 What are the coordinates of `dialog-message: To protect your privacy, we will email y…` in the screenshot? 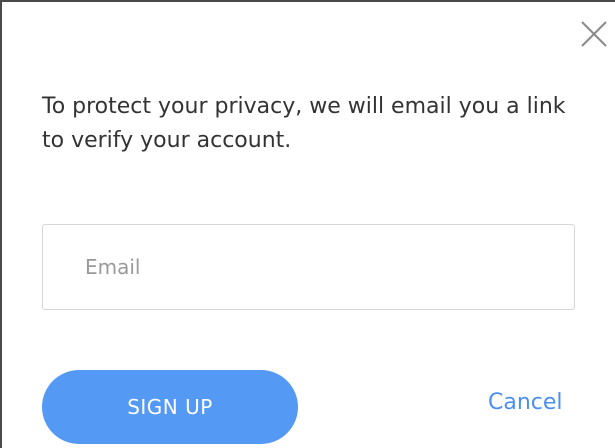 It's located at (304, 123).